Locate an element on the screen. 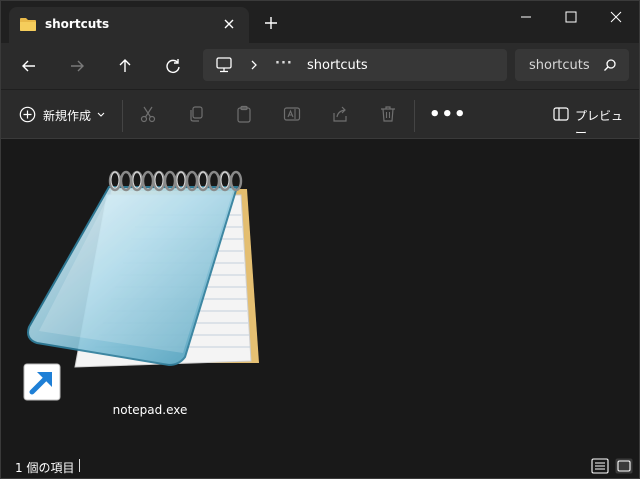 The image size is (640, 479). preview-label: プレビュー is located at coordinates (599, 124).